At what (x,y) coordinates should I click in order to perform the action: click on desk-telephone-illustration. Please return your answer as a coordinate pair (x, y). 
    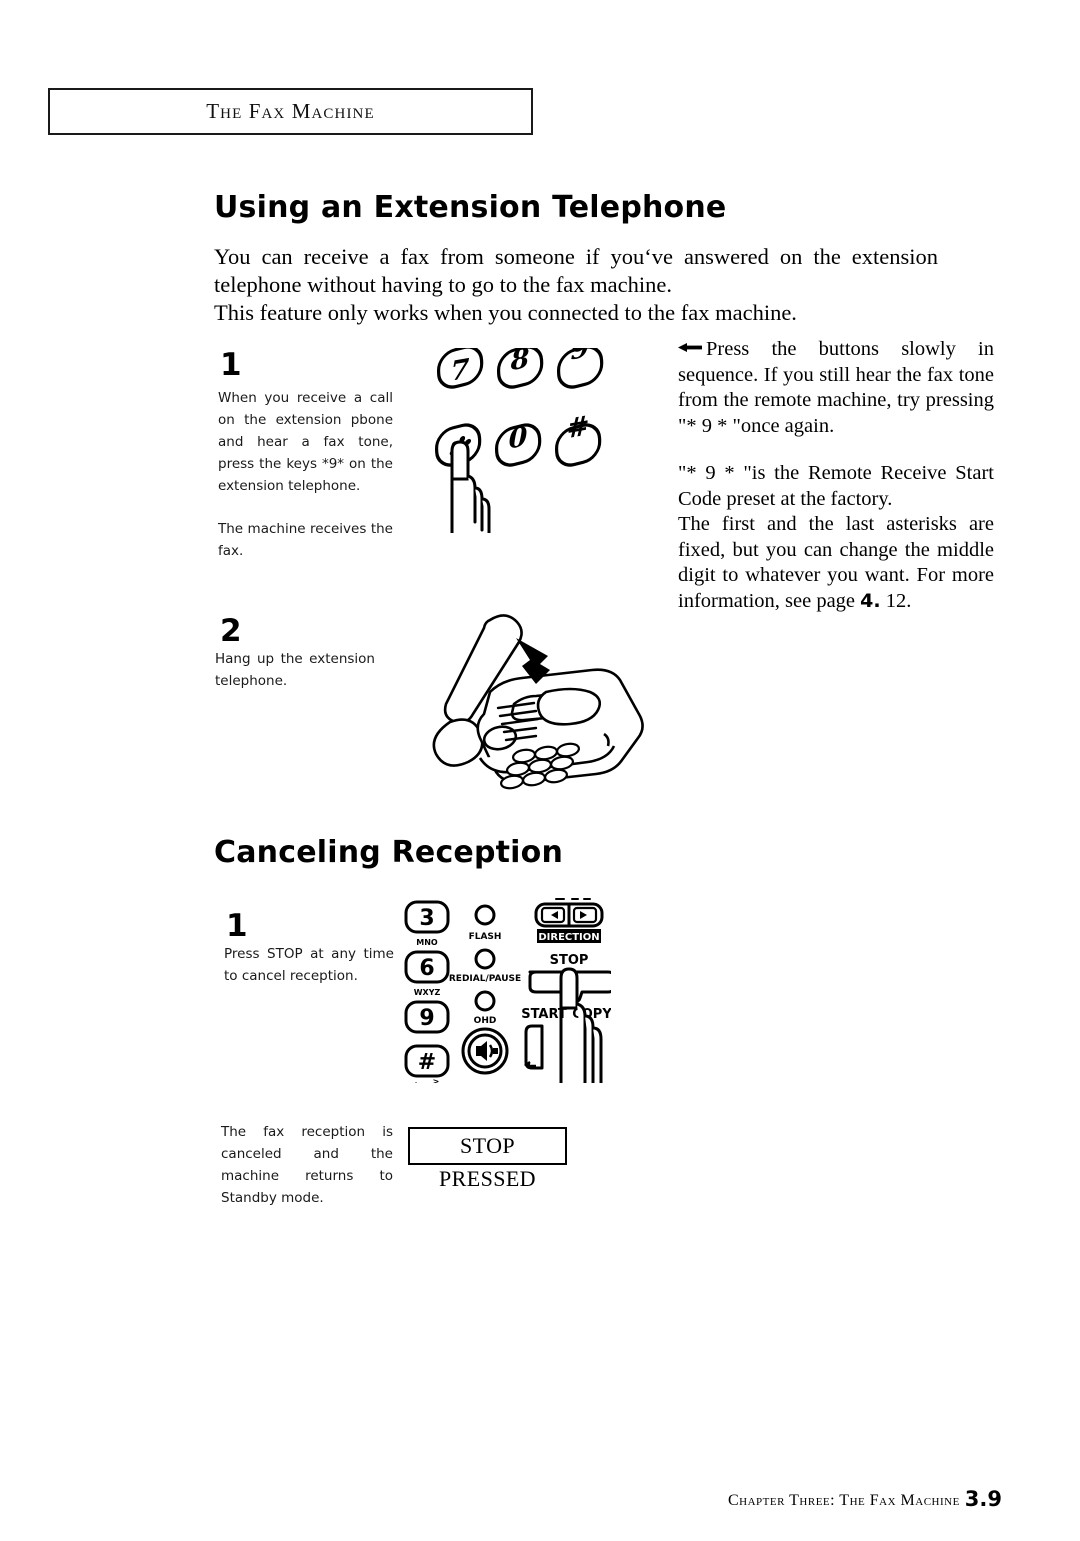
    Looking at the image, I should click on (539, 703).